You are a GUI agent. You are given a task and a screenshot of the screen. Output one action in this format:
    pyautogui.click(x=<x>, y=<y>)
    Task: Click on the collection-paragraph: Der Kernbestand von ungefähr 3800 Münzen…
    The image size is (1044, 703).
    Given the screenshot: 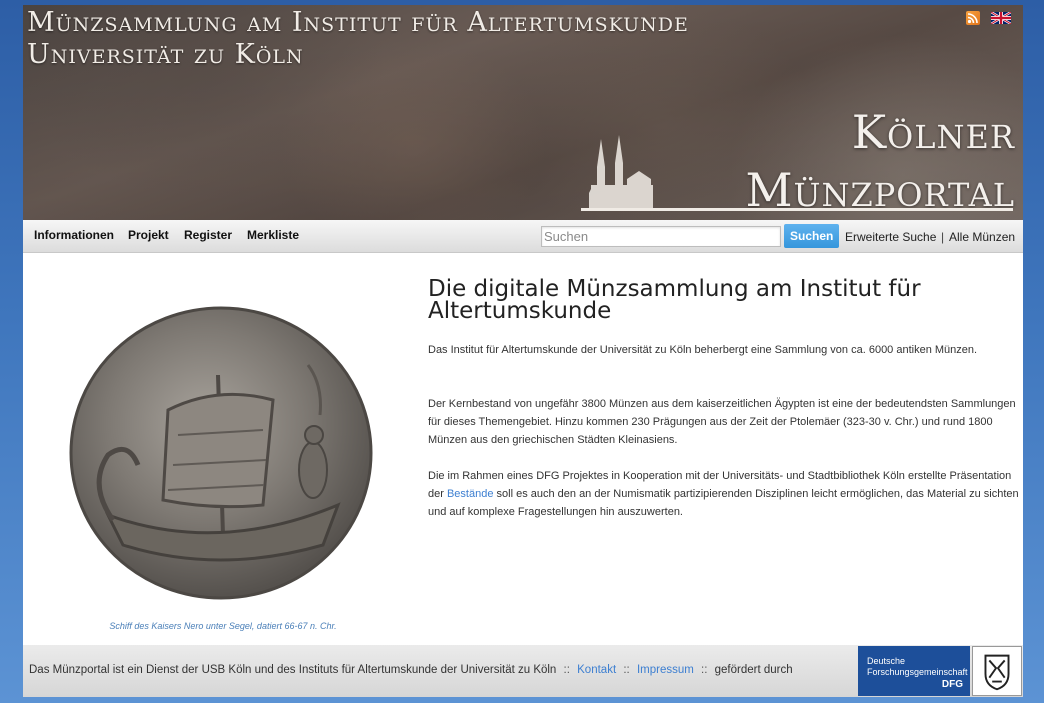 What is the action you would take?
    pyautogui.click(x=722, y=422)
    